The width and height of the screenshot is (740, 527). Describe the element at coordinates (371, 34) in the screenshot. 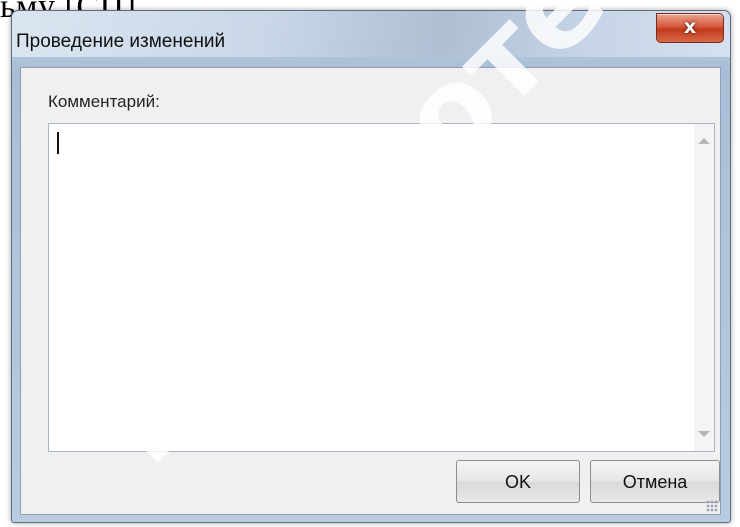

I see `title-bar: Проведение изменений x` at that location.